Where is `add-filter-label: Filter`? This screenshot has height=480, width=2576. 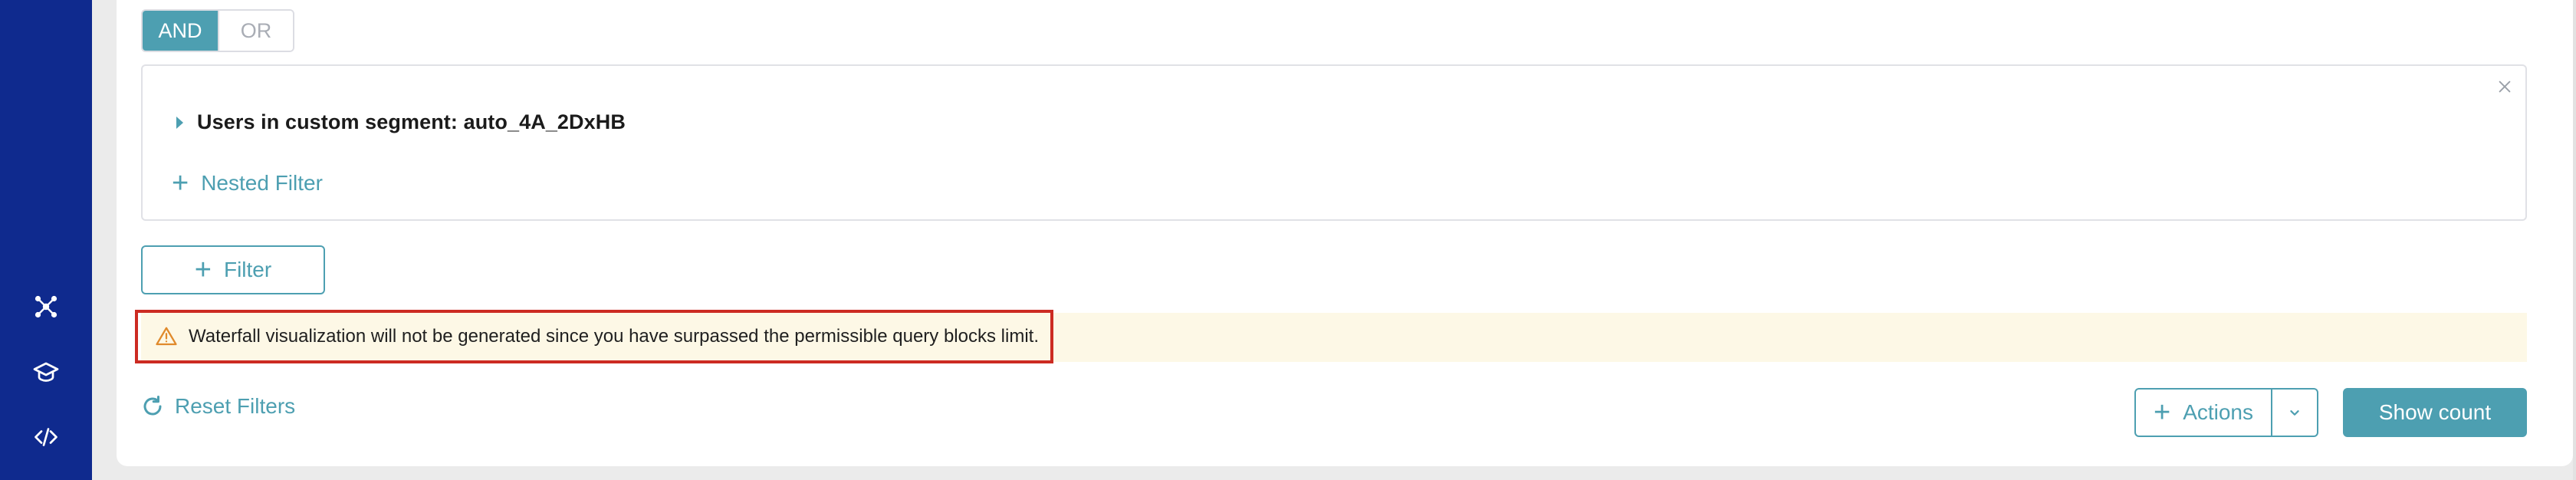
add-filter-label: Filter is located at coordinates (248, 269).